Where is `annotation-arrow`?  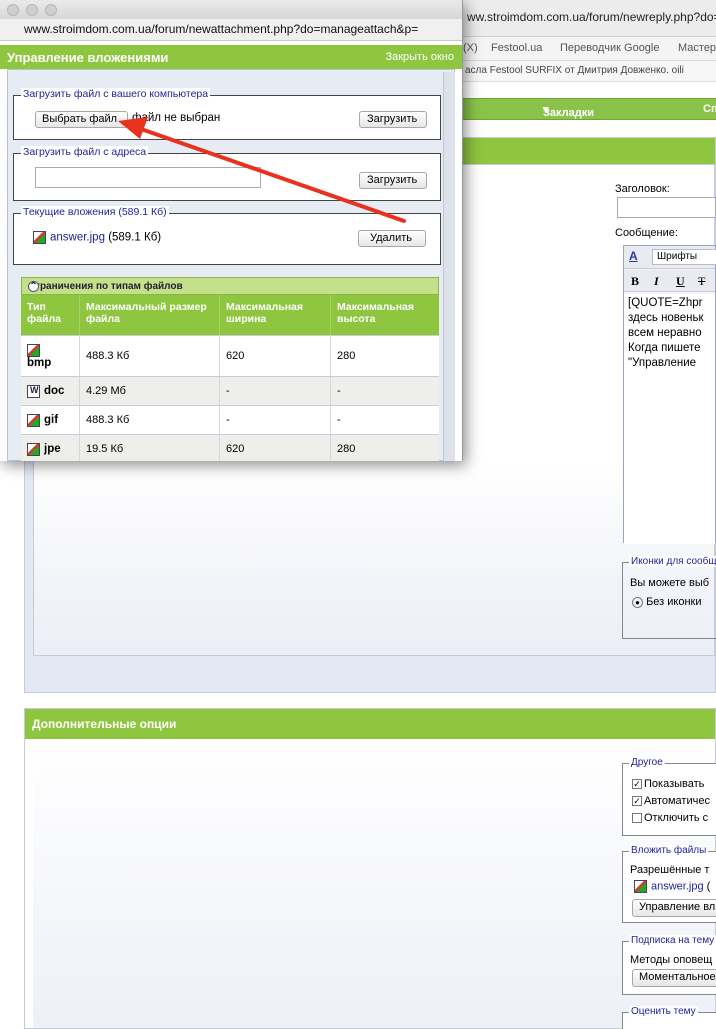
annotation-arrow is located at coordinates (262, 170).